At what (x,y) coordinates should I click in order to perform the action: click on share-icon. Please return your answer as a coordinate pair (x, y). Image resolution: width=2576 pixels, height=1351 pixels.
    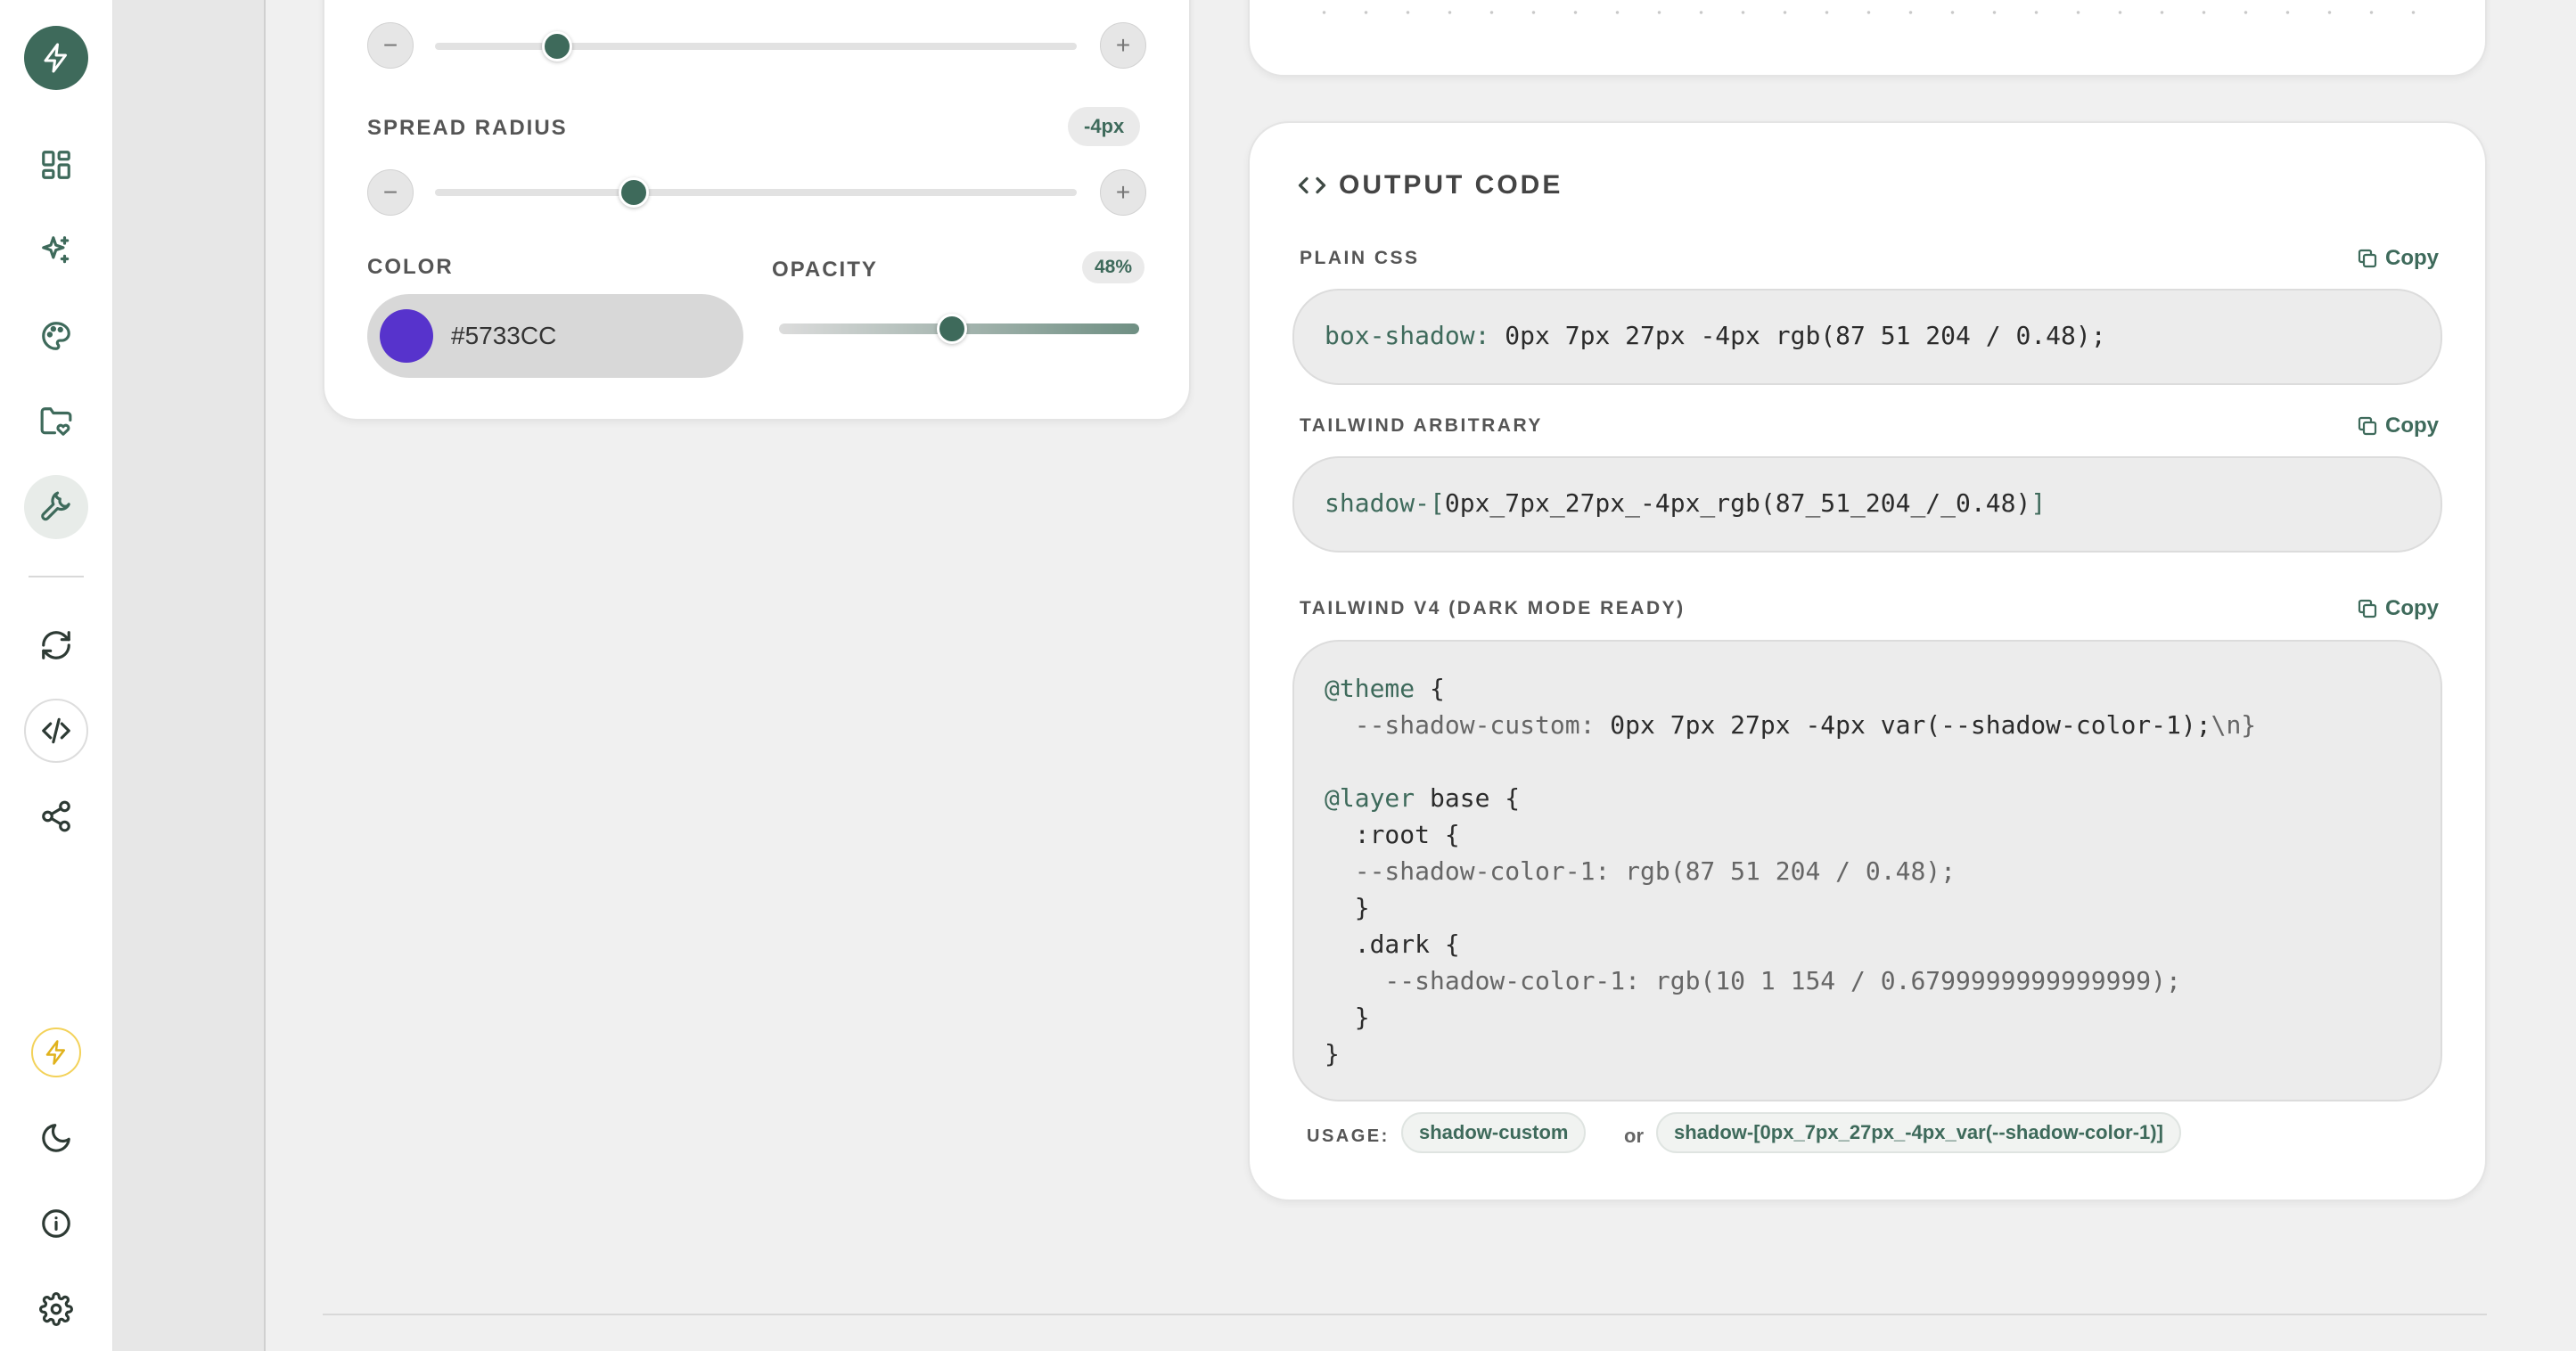
    Looking at the image, I should click on (56, 816).